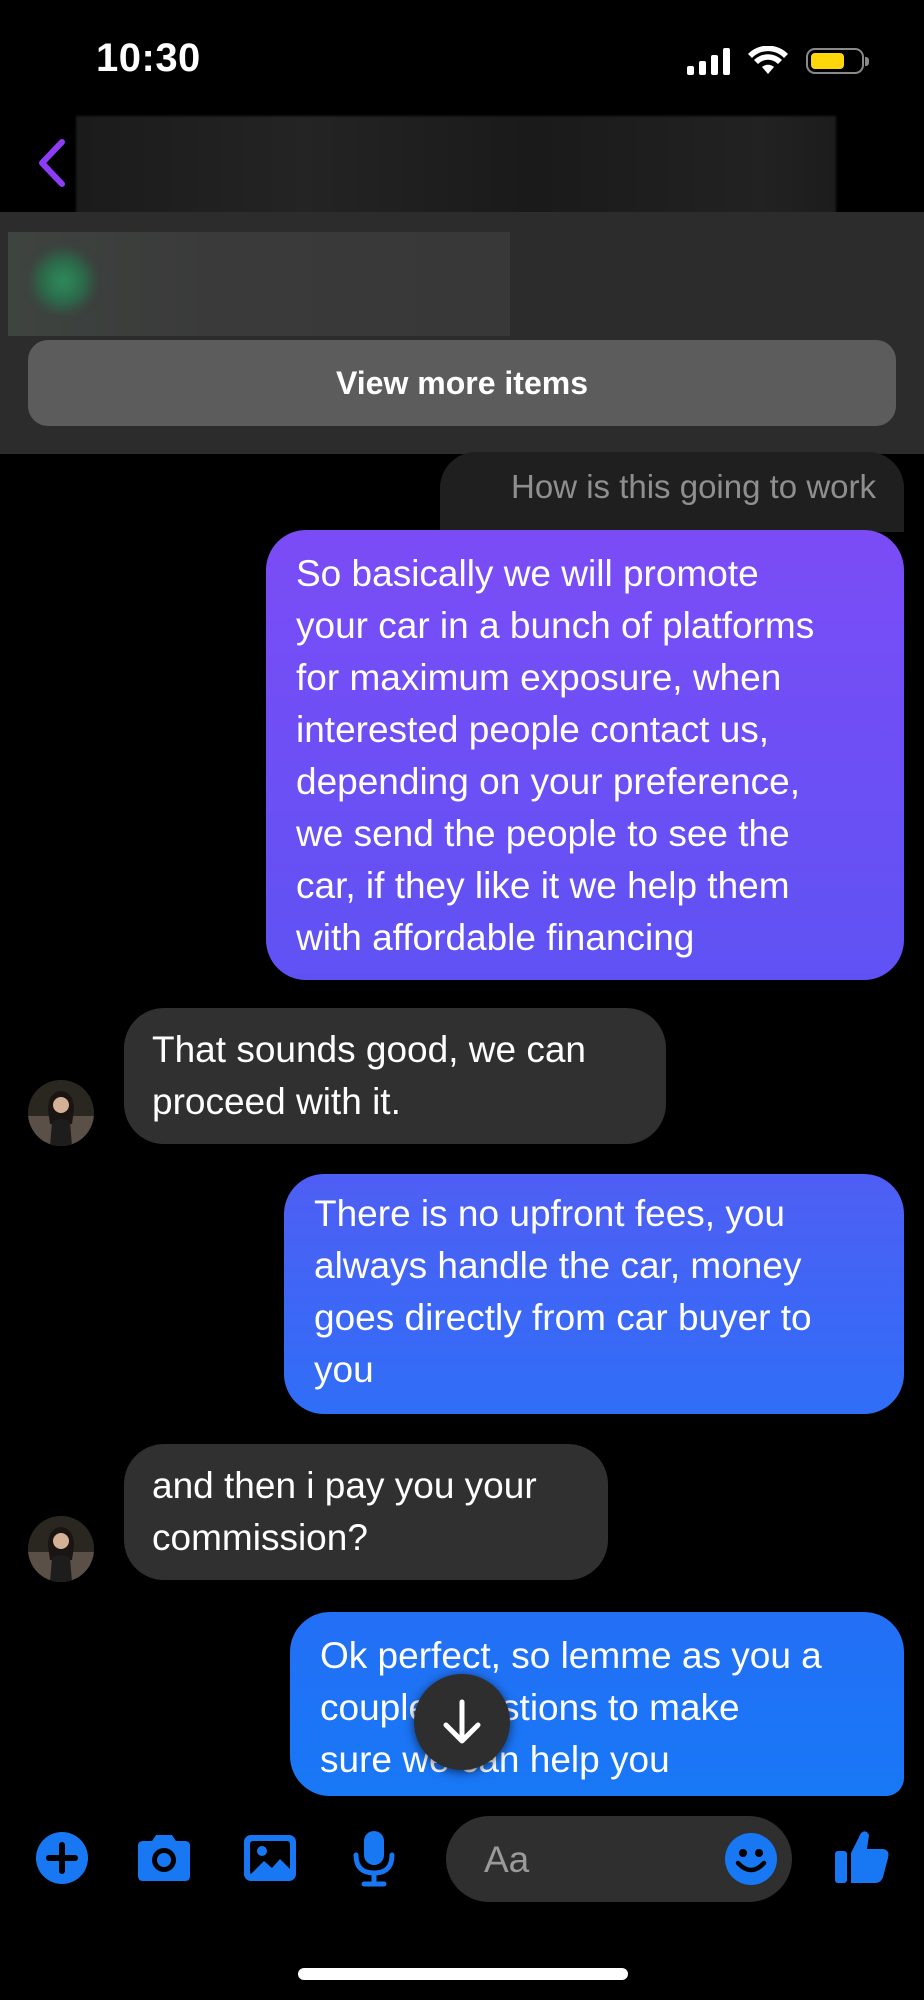 The width and height of the screenshot is (924, 2000). I want to click on message-line: sure we can help you, so click(495, 1759).